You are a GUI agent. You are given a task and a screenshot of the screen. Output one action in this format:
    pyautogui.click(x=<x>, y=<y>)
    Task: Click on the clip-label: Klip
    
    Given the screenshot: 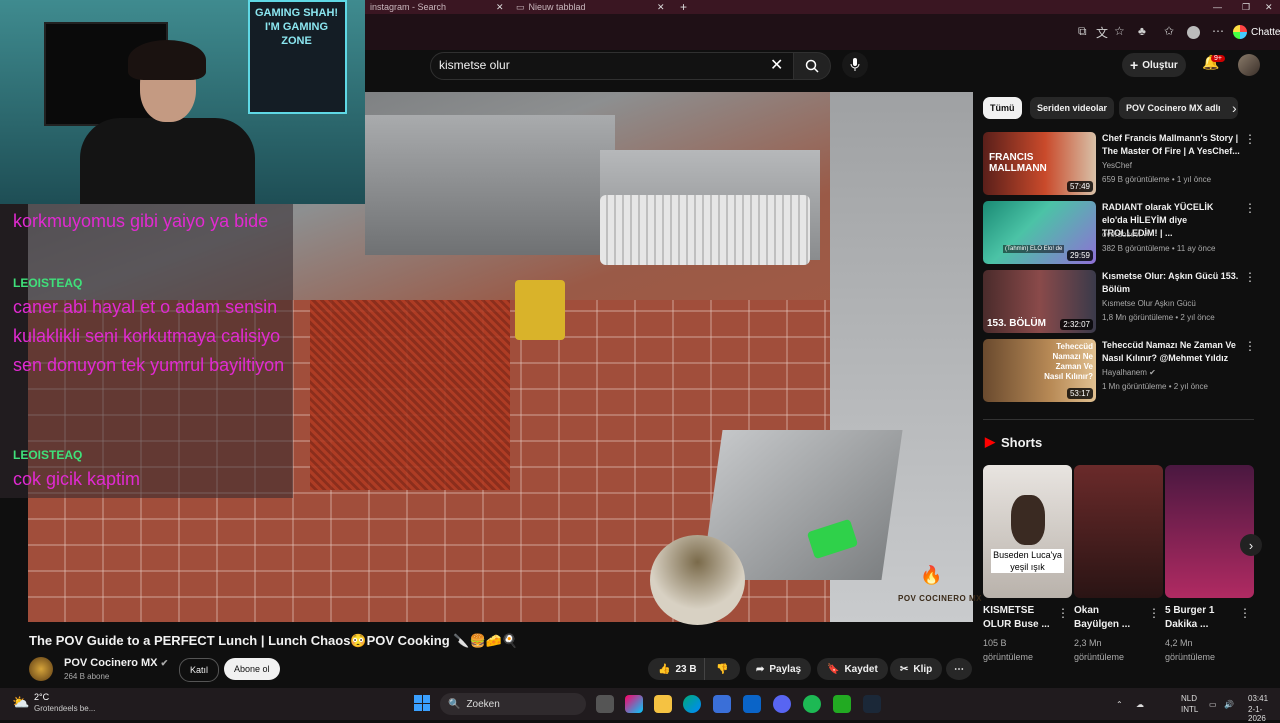 What is the action you would take?
    pyautogui.click(x=923, y=669)
    